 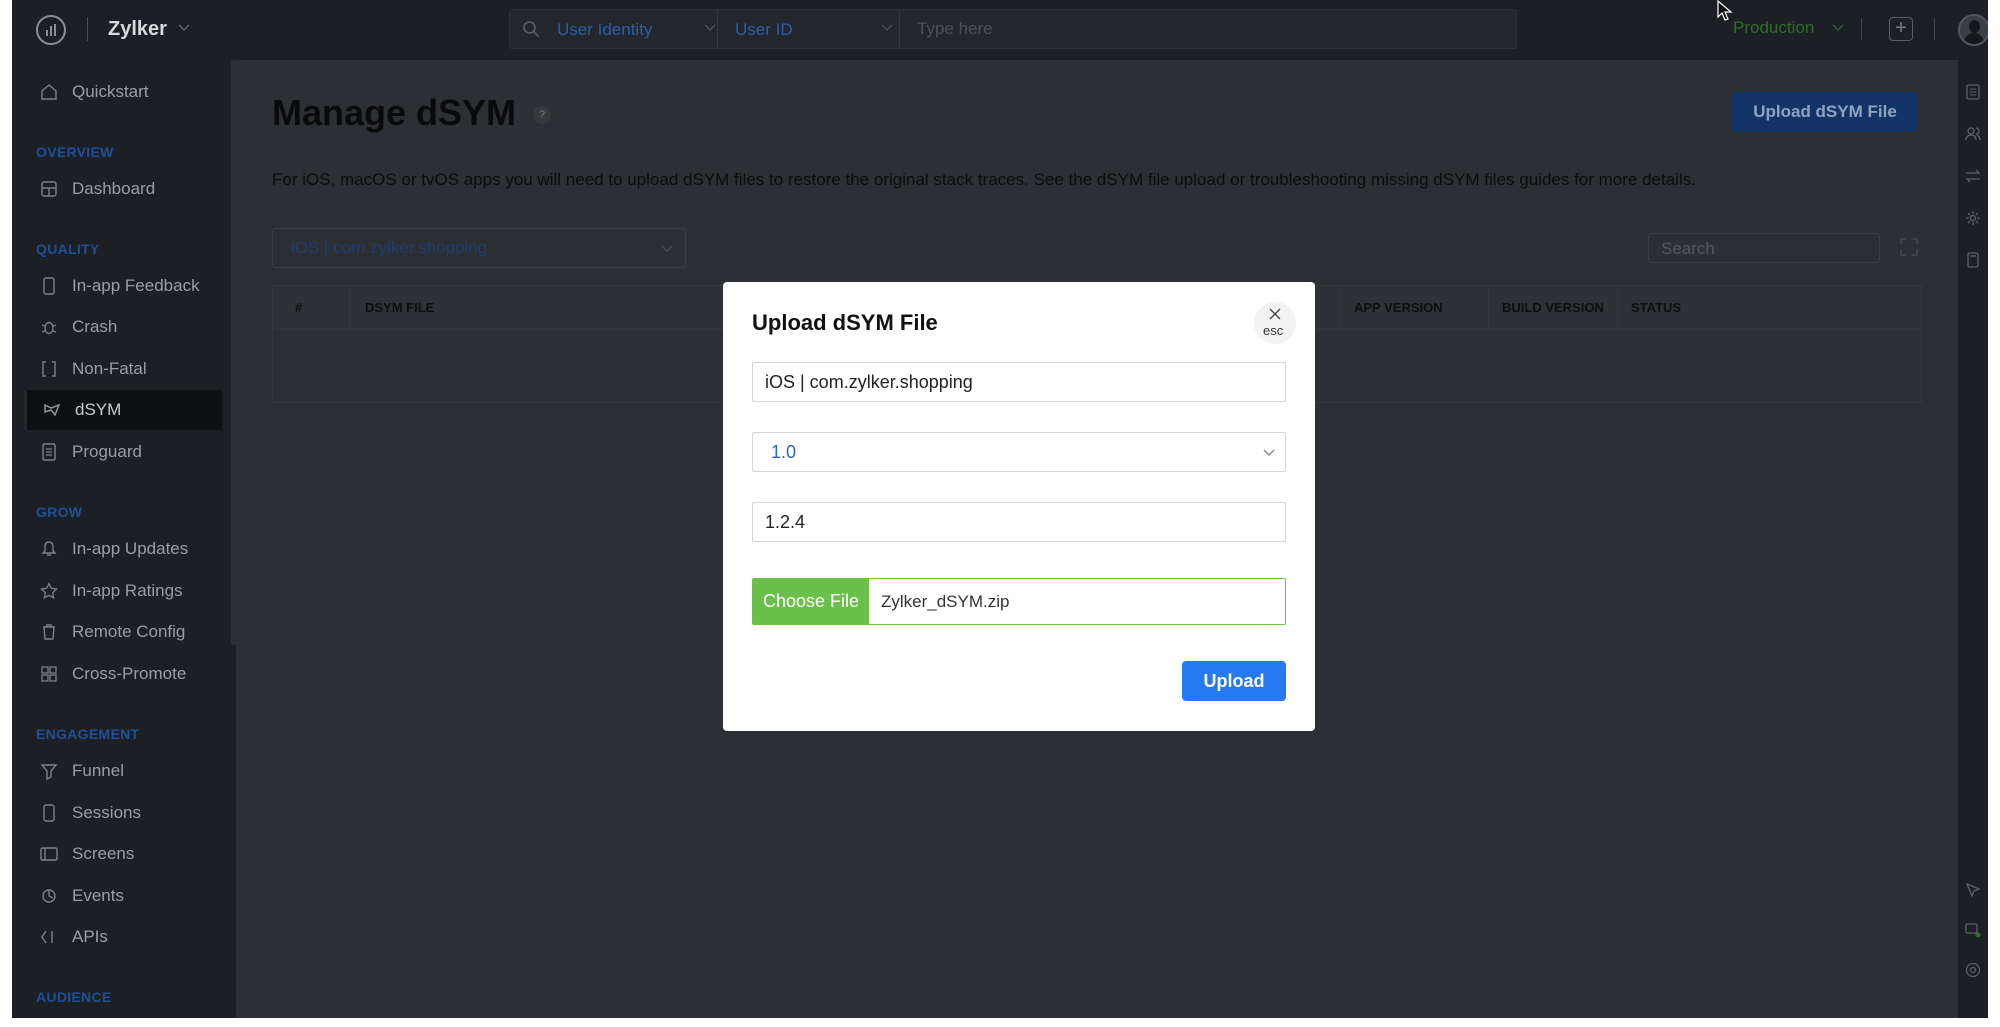 I want to click on events-icon, so click(x=49, y=896).